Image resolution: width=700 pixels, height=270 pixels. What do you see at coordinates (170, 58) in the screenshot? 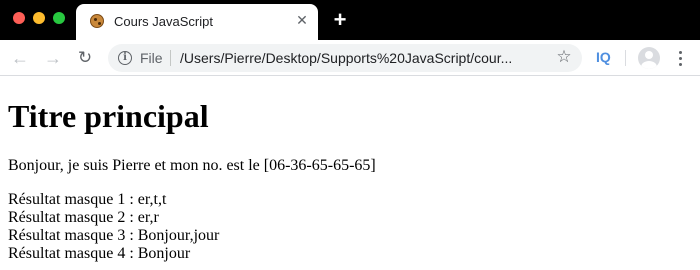
I see `address-bar-divider` at bounding box center [170, 58].